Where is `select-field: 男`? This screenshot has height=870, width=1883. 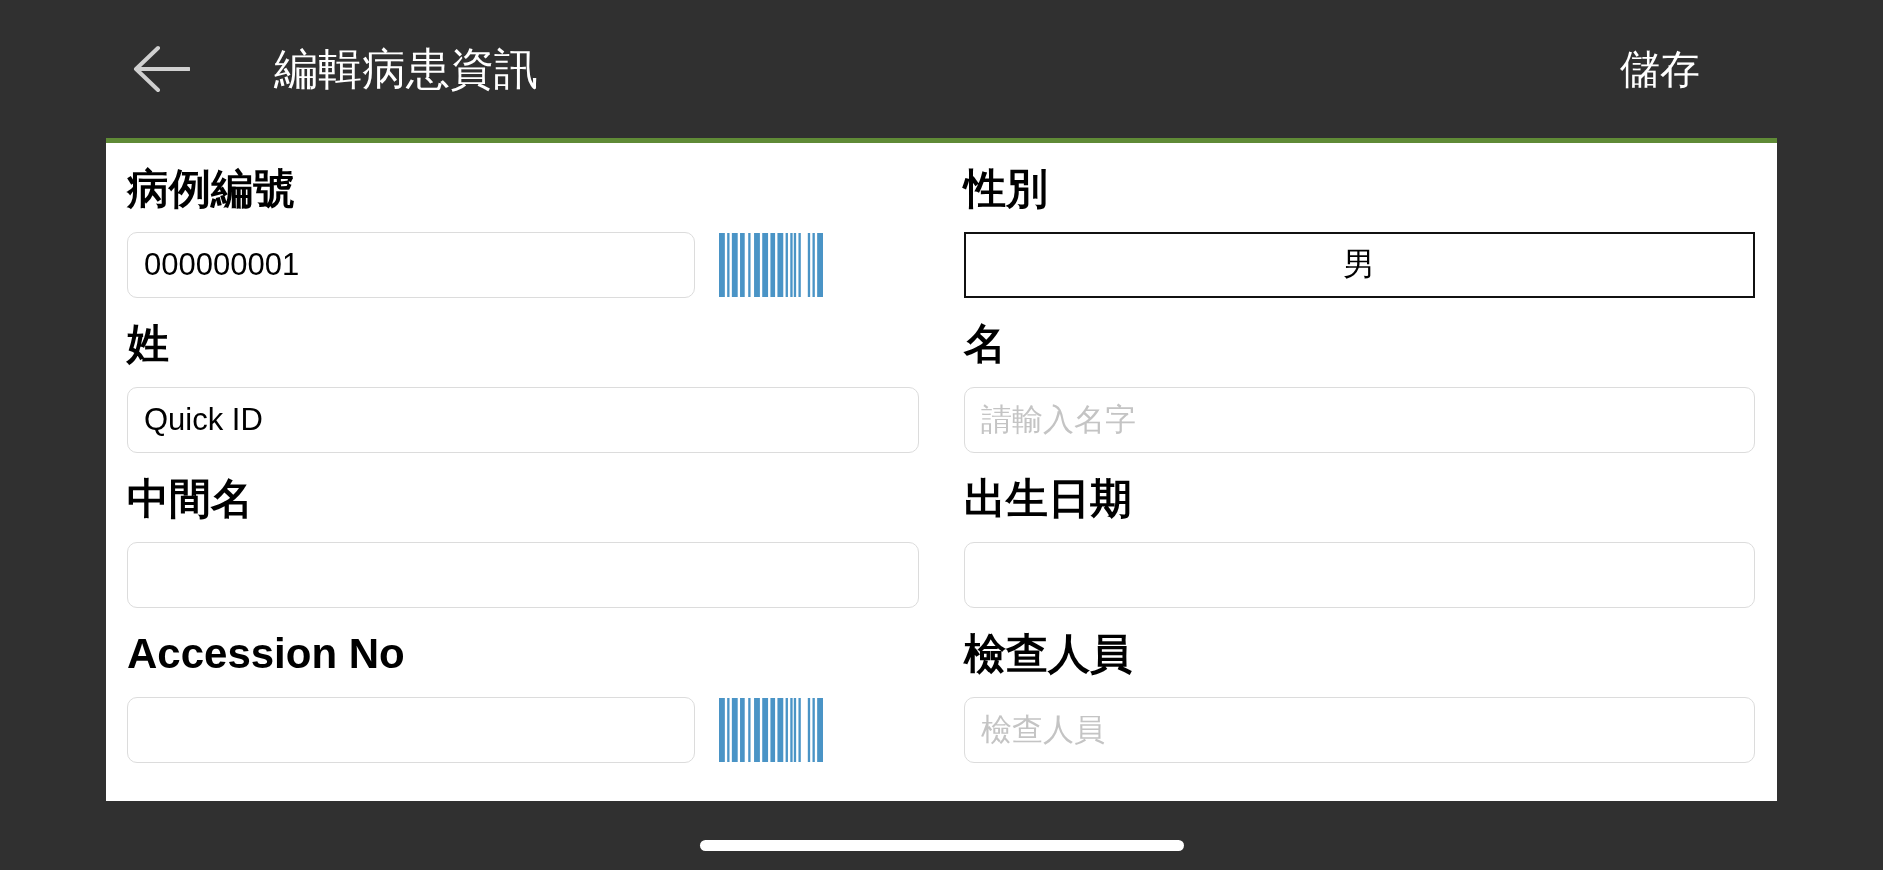 select-field: 男 is located at coordinates (1359, 265).